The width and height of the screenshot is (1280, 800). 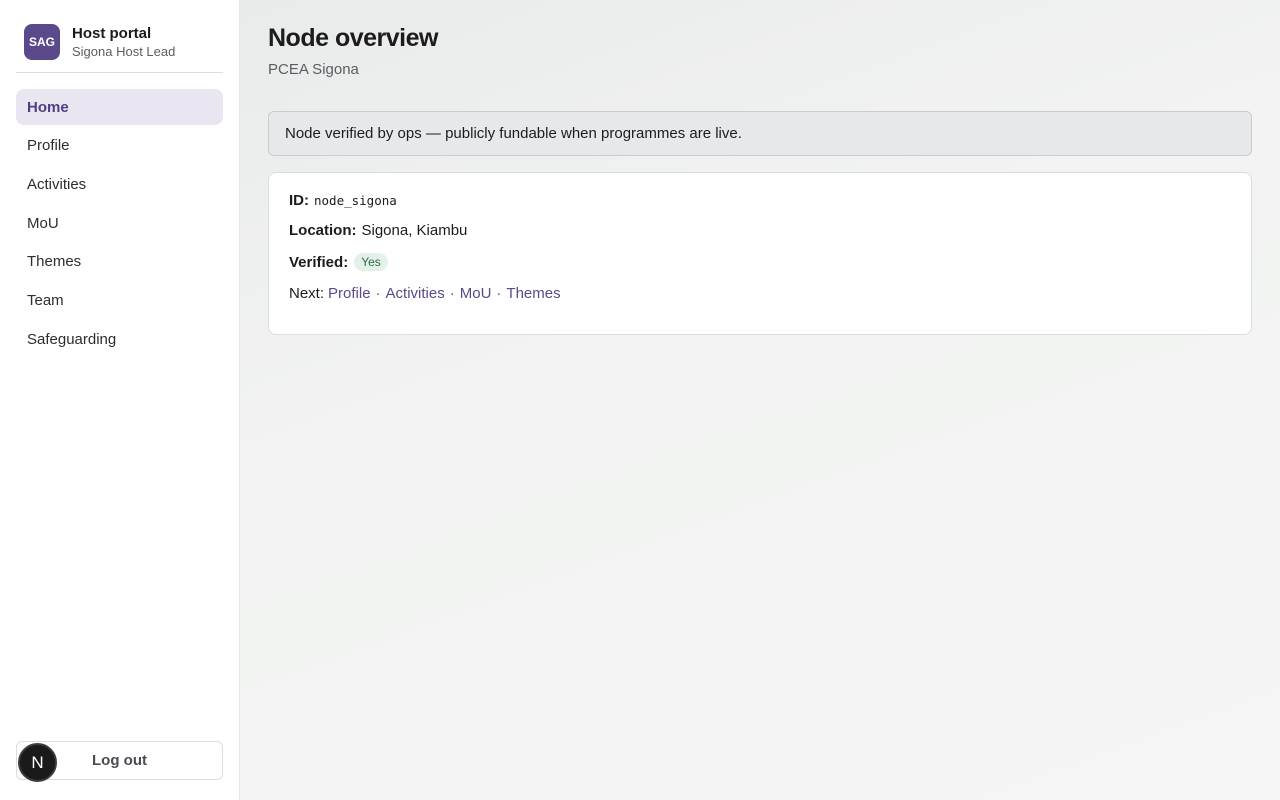 I want to click on verified-row: Verified: Yes, so click(x=338, y=262).